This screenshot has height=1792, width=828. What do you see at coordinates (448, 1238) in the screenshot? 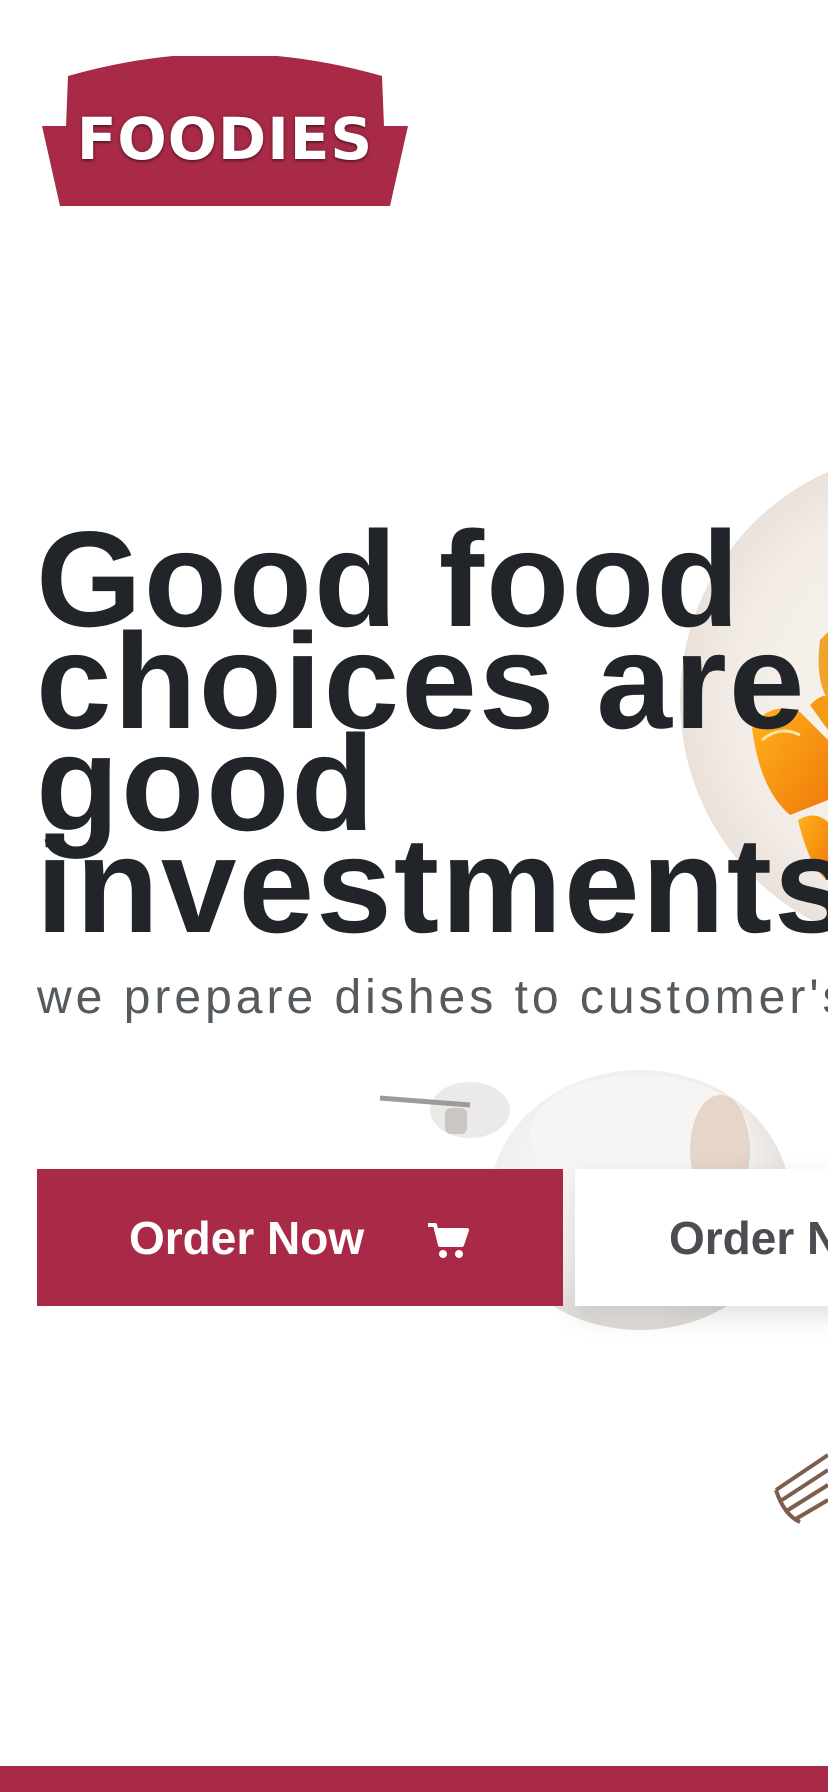
I see `cart-icon` at bounding box center [448, 1238].